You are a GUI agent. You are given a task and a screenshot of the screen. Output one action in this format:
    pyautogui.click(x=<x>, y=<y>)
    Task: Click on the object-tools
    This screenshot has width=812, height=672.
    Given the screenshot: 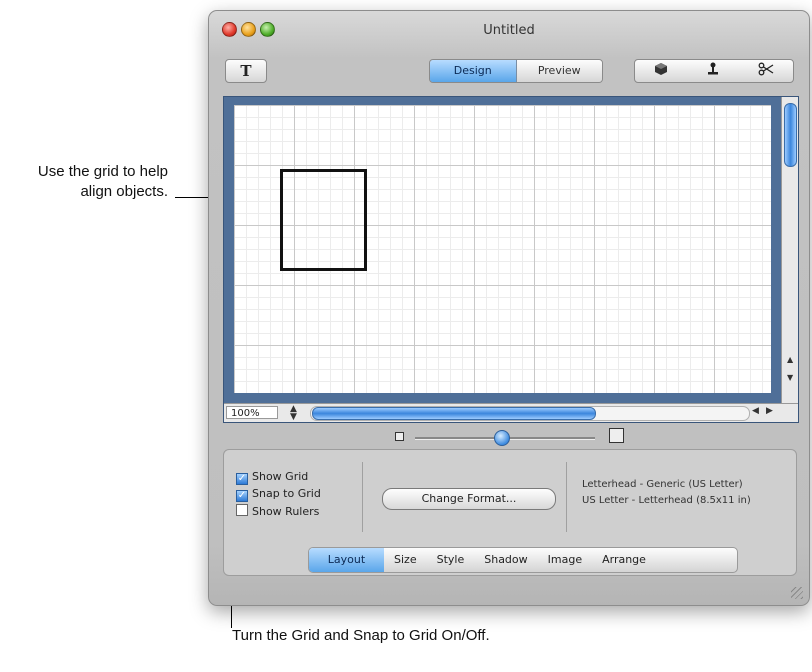 What is the action you would take?
    pyautogui.click(x=714, y=71)
    